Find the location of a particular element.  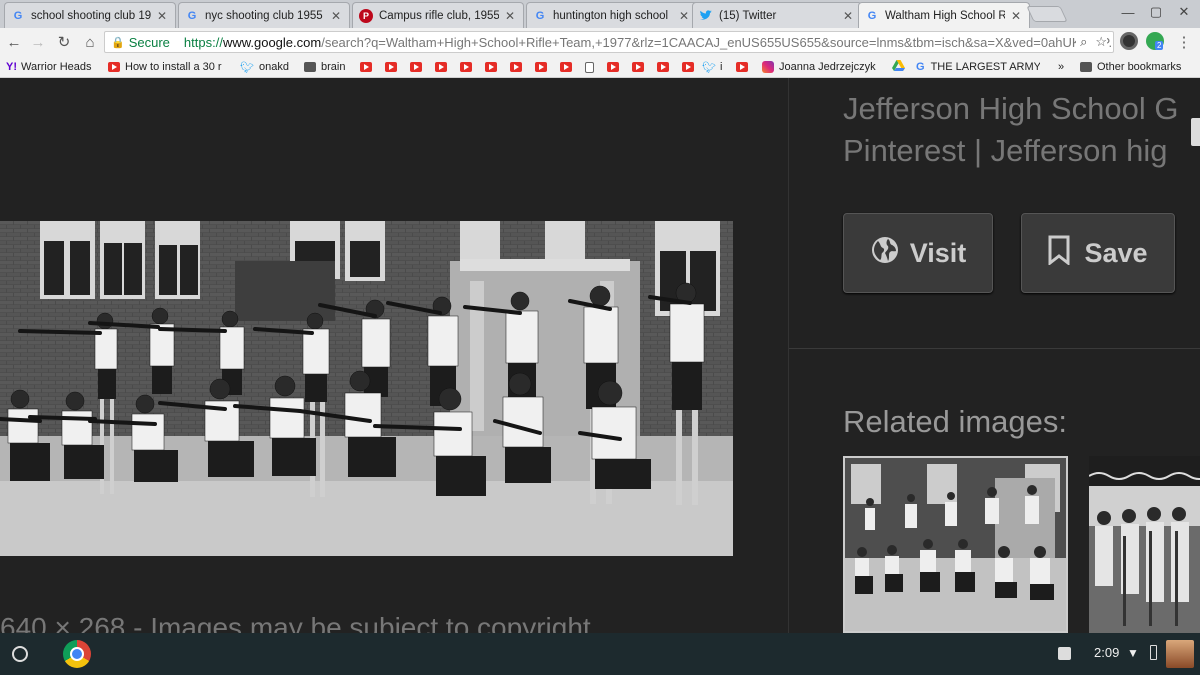

tab-waltham-high-school: G Waltham High School Ri ✕ is located at coordinates (944, 15).